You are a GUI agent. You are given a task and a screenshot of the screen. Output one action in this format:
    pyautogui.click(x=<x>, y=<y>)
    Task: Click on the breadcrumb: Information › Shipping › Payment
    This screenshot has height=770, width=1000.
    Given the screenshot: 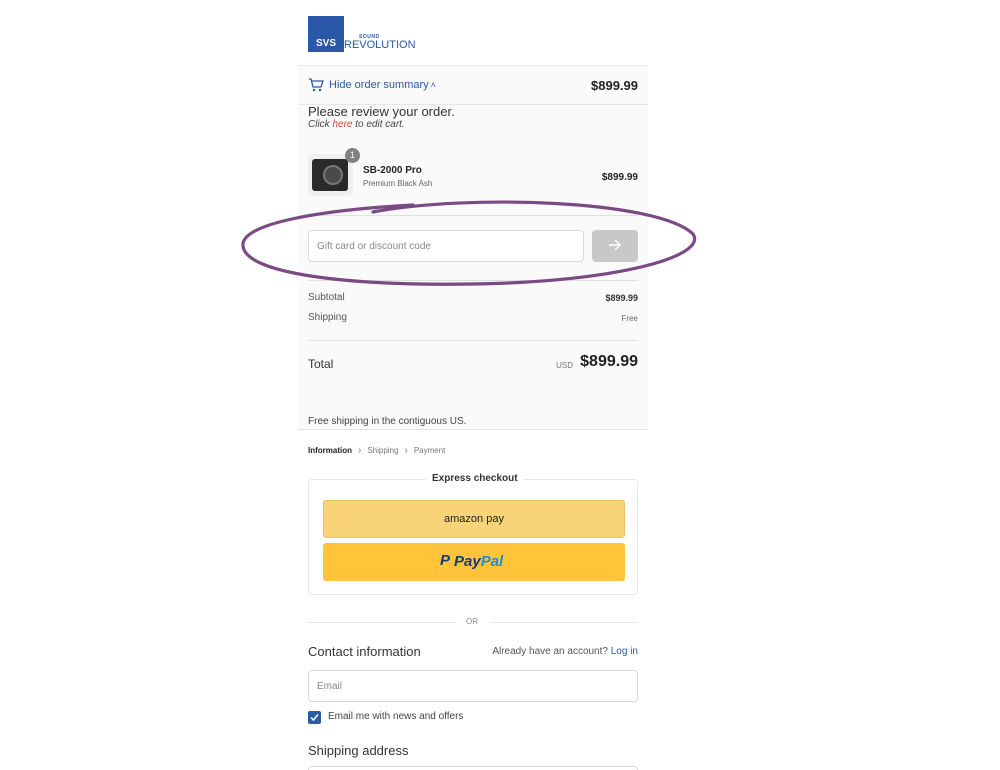 What is the action you would take?
    pyautogui.click(x=376, y=450)
    